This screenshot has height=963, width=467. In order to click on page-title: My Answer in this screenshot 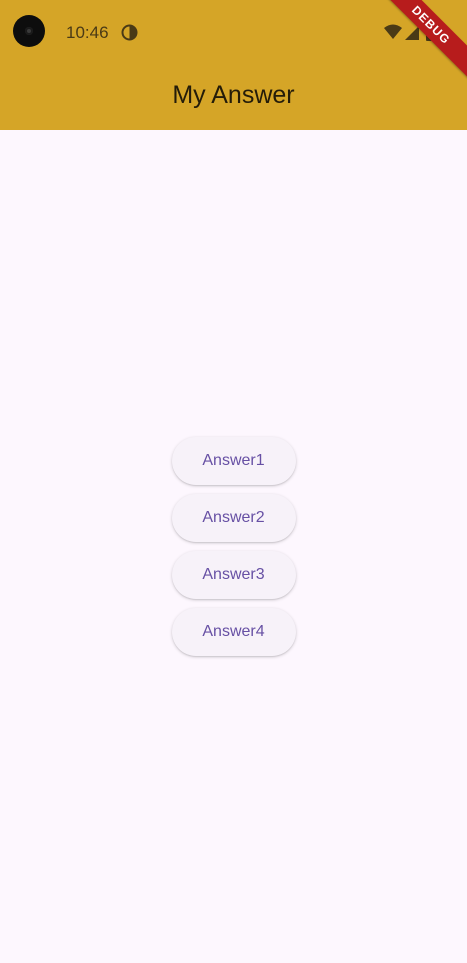, I will do `click(233, 95)`.